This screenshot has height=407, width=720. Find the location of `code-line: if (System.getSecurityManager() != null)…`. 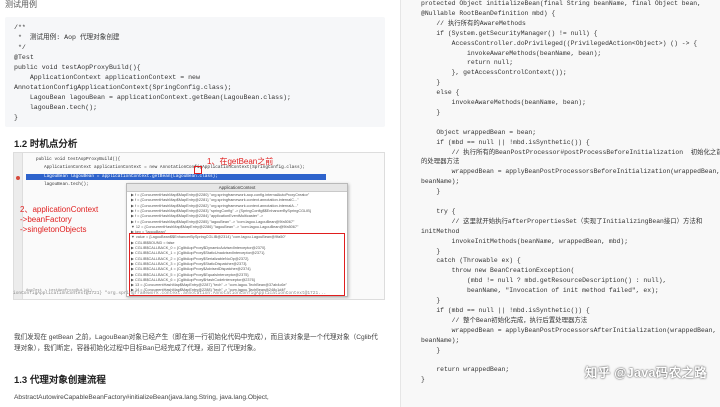

code-line: if (System.getSecurityManager() != null)… is located at coordinates (509, 33).